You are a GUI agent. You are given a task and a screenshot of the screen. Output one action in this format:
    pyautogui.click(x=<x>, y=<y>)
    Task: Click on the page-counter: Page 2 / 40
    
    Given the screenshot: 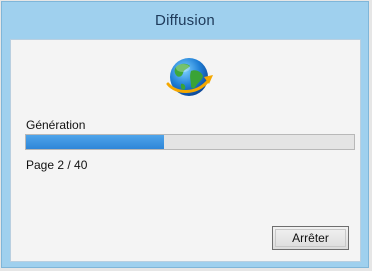 What is the action you would take?
    pyautogui.click(x=57, y=165)
    